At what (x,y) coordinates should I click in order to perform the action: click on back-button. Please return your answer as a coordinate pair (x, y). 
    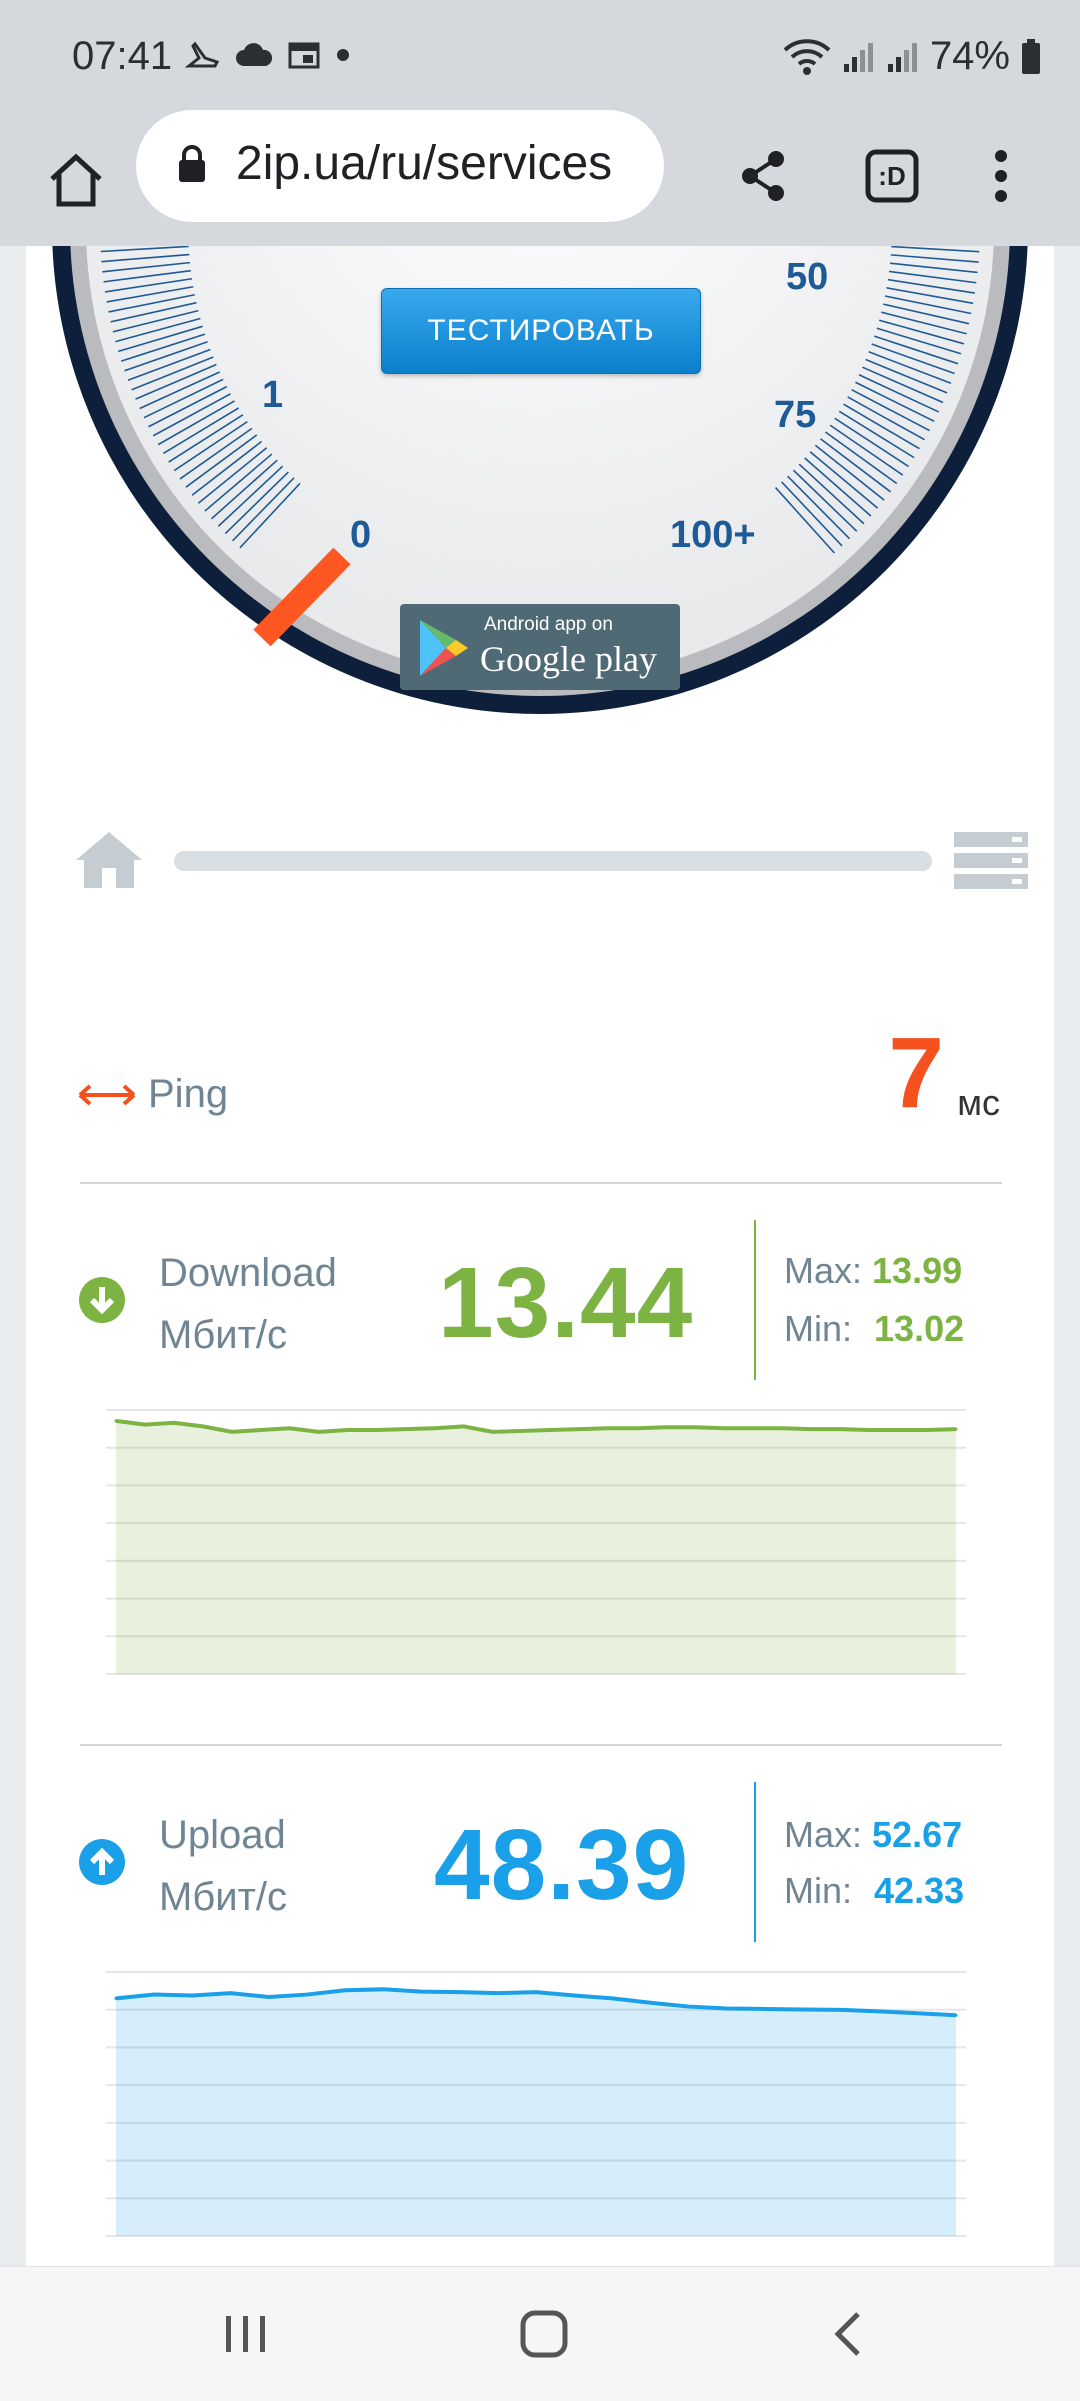
    Looking at the image, I should click on (848, 2334).